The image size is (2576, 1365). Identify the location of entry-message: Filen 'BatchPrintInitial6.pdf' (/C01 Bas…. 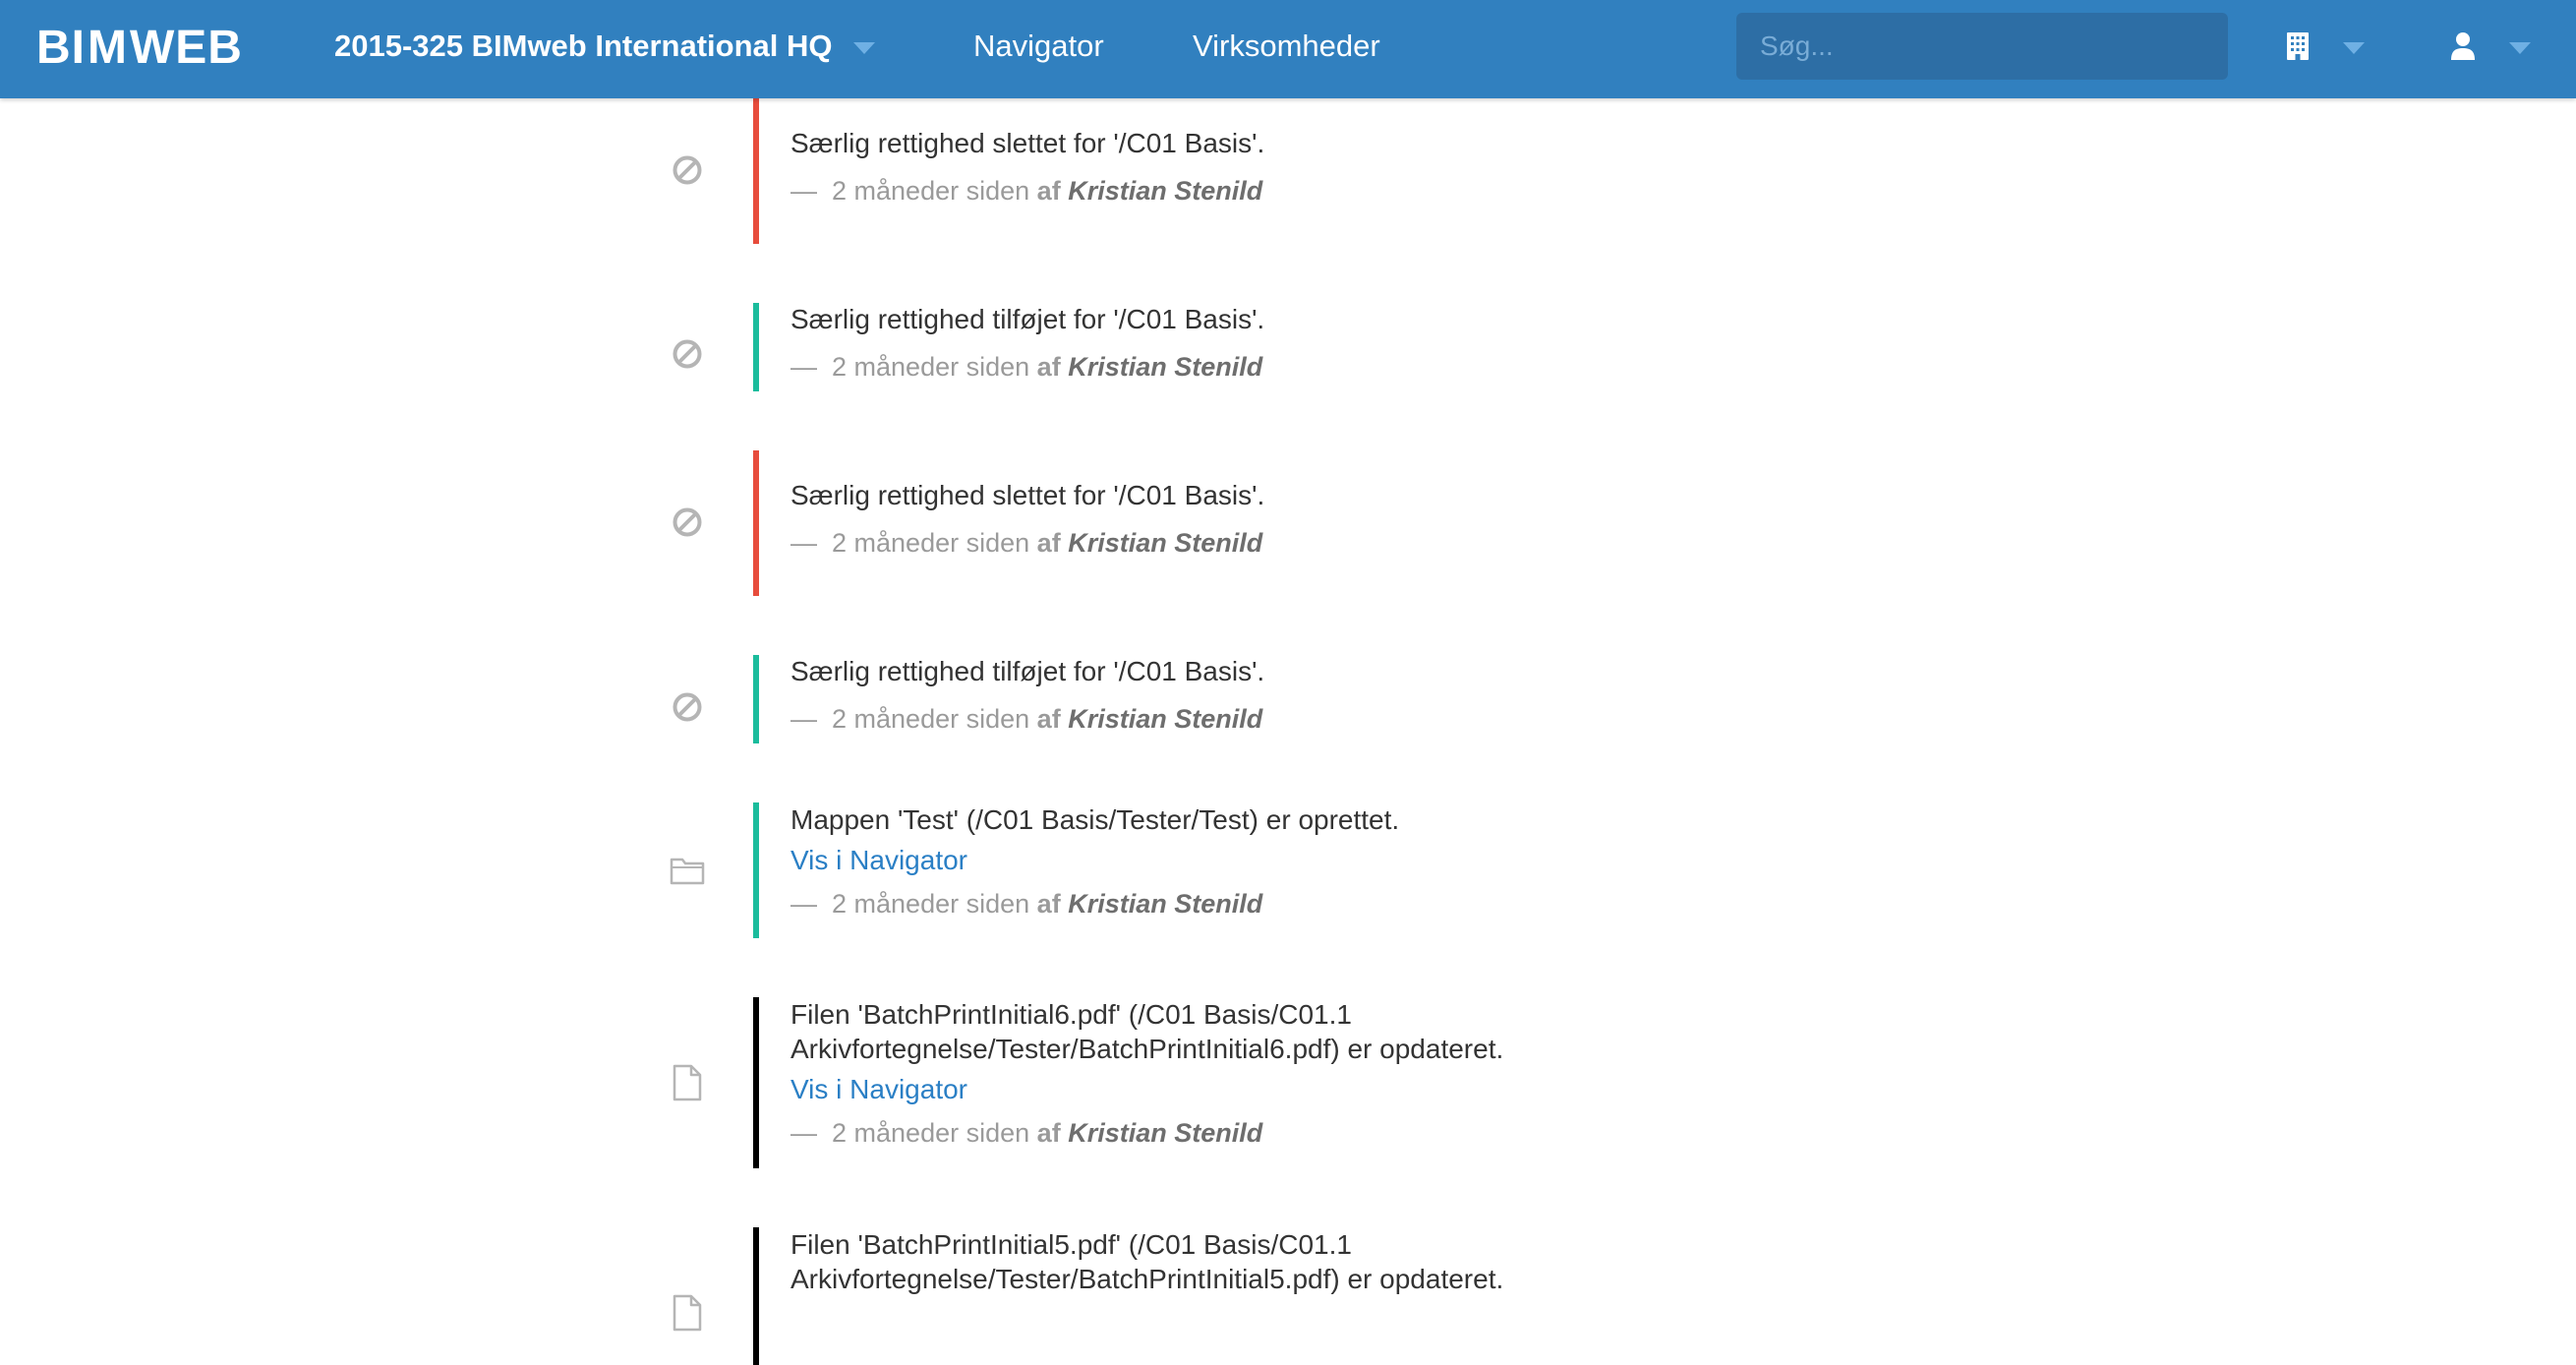
(1147, 1031).